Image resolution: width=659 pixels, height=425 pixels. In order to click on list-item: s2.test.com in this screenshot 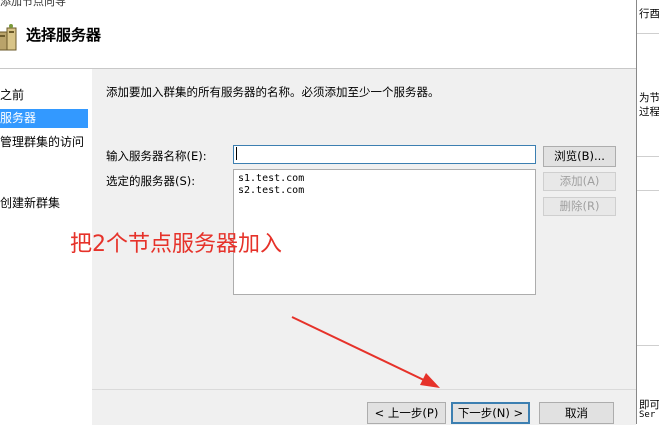, I will do `click(271, 190)`.